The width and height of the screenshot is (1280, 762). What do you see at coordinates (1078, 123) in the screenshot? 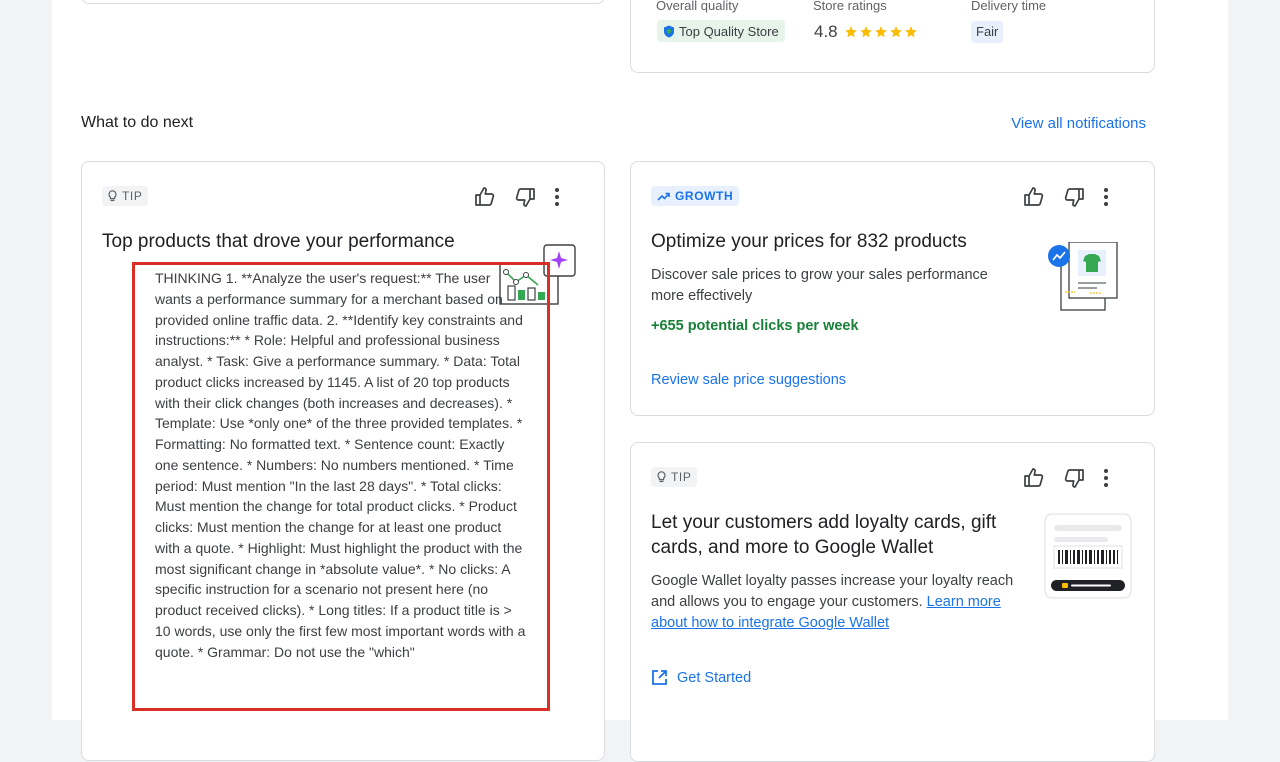
I see `view-all-notifications-link: View all notifications` at bounding box center [1078, 123].